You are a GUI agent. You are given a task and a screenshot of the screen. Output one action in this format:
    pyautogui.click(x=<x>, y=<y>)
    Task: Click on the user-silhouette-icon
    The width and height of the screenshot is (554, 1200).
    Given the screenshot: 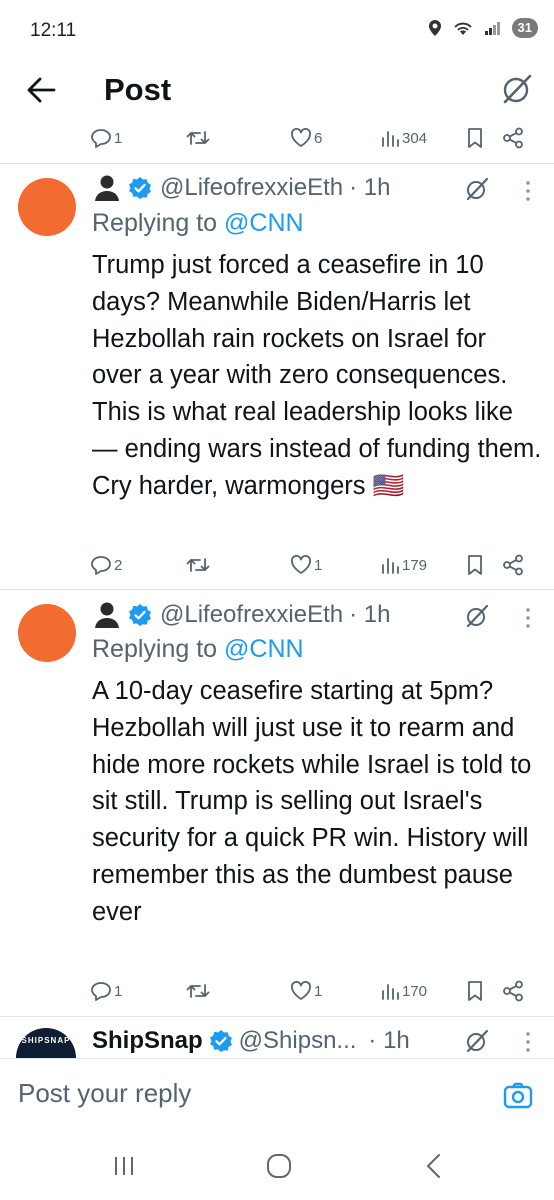 What is the action you would take?
    pyautogui.click(x=107, y=188)
    